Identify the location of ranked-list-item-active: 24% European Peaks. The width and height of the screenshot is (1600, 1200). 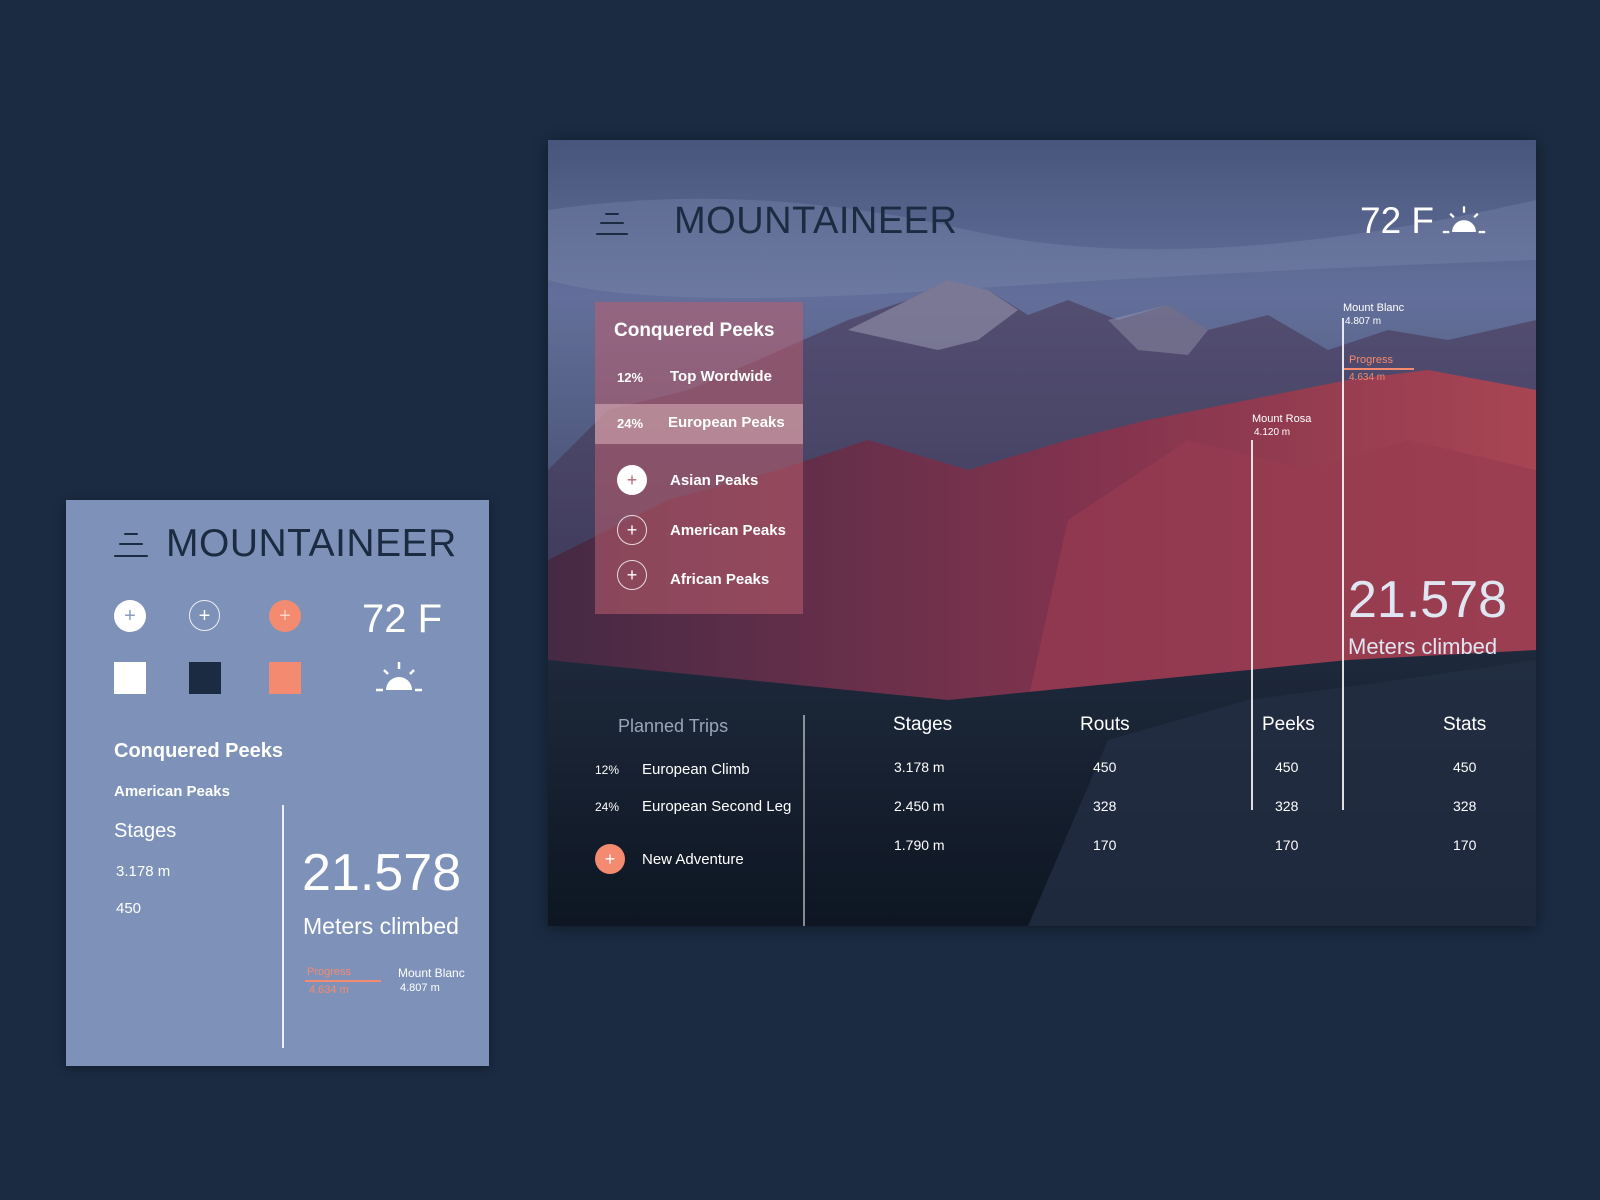
(699, 424).